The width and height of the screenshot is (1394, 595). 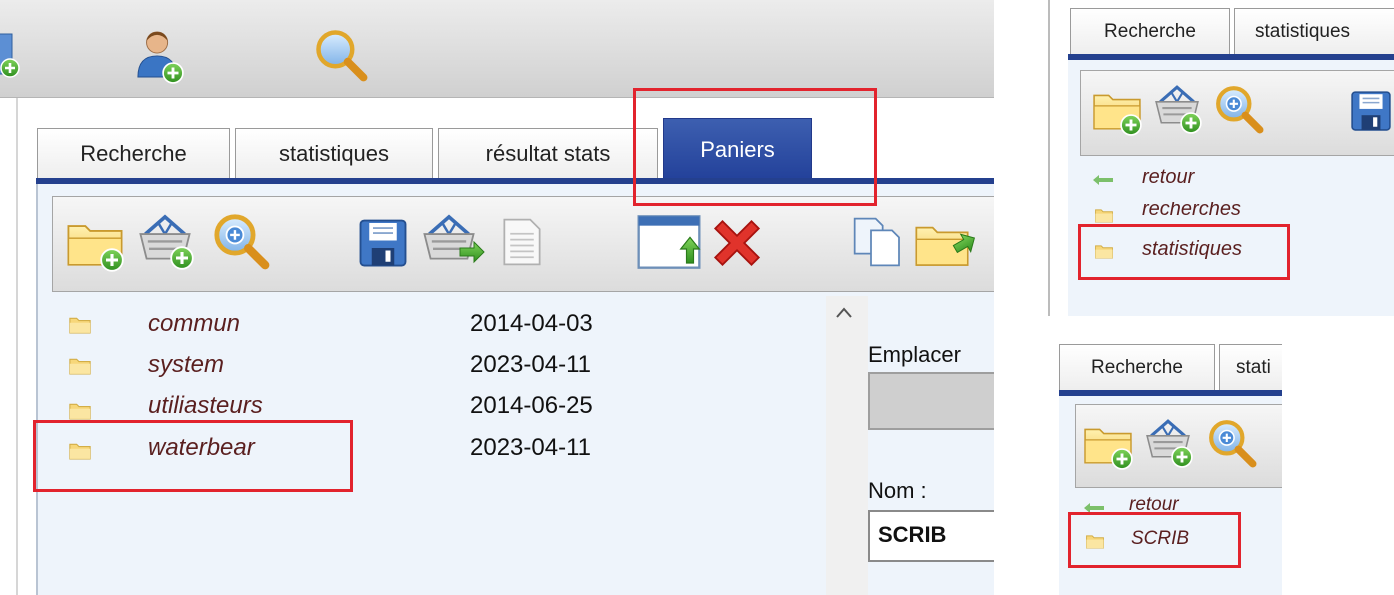 What do you see at coordinates (440, 324) in the screenshot?
I see `list-item: commun 2014-04-03` at bounding box center [440, 324].